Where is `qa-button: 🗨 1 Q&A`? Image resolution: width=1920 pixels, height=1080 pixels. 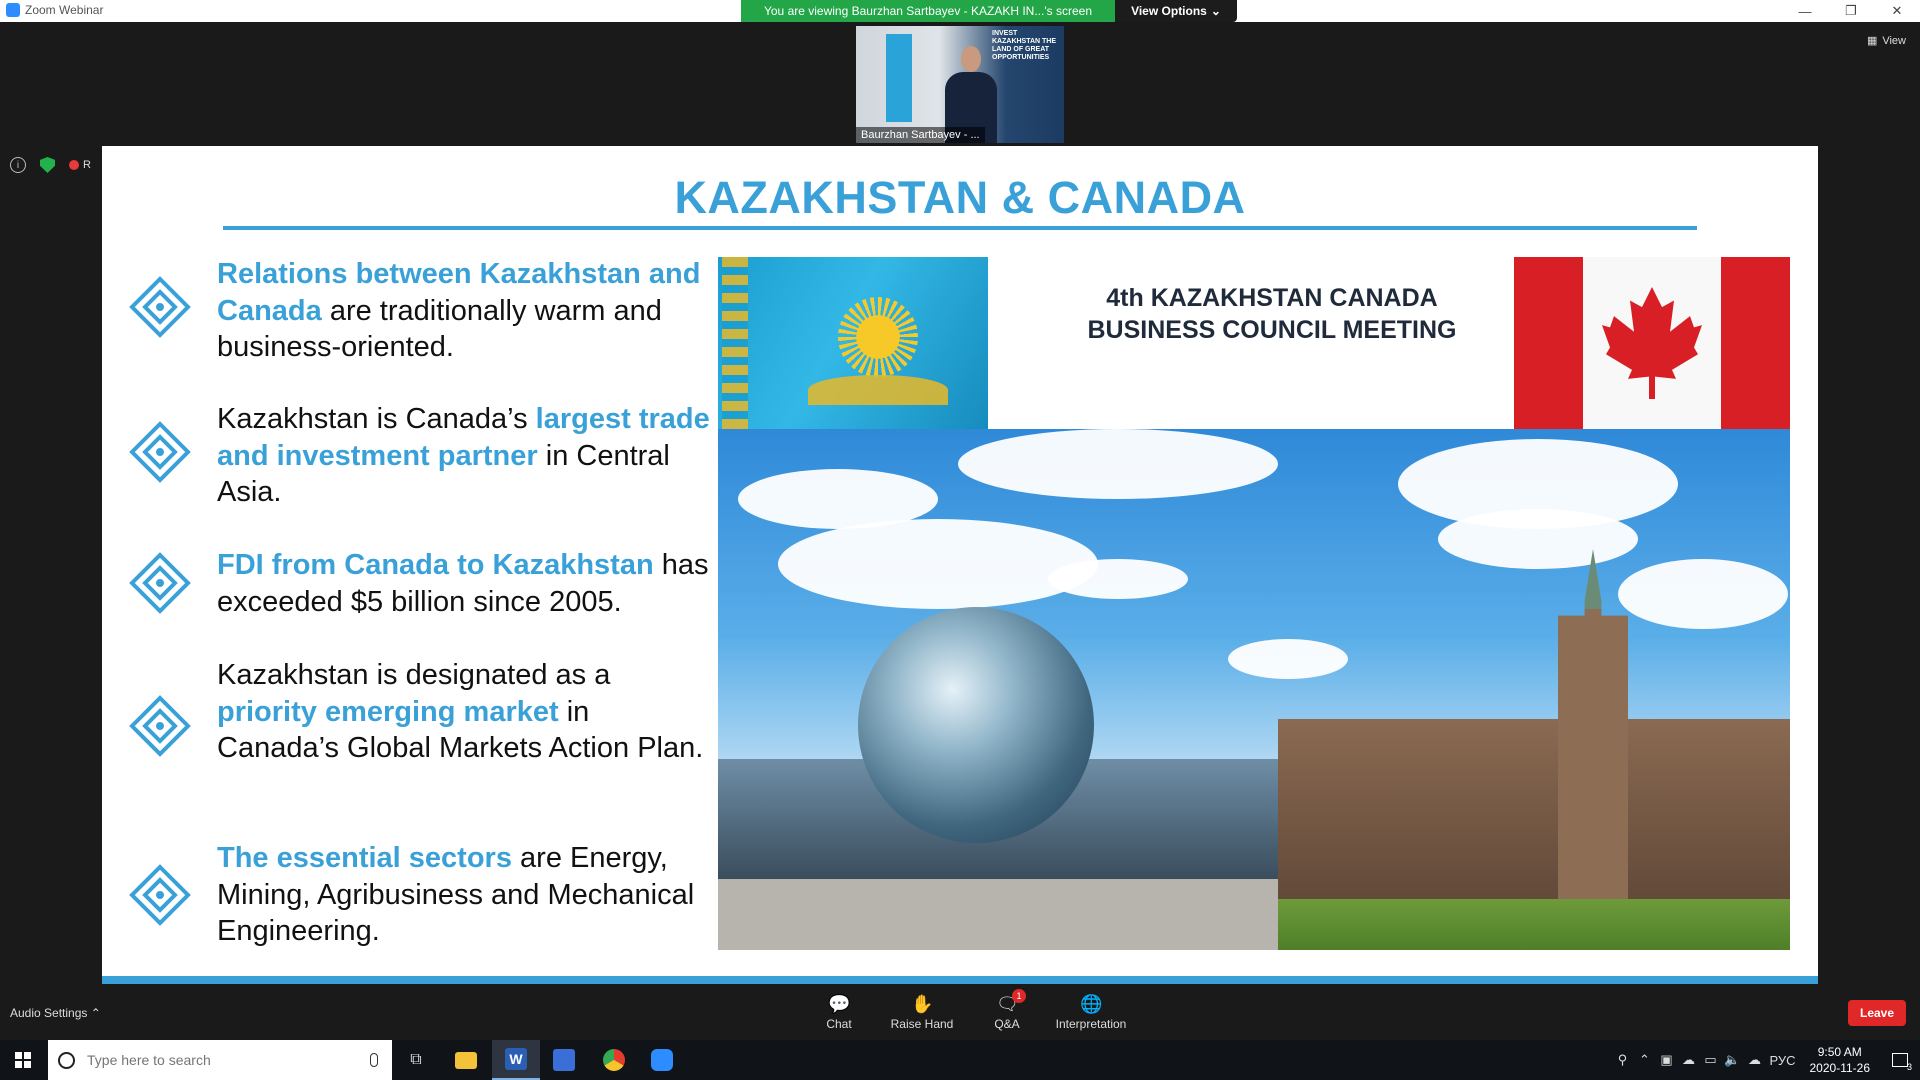 qa-button: 🗨 1 Q&A is located at coordinates (1007, 1010).